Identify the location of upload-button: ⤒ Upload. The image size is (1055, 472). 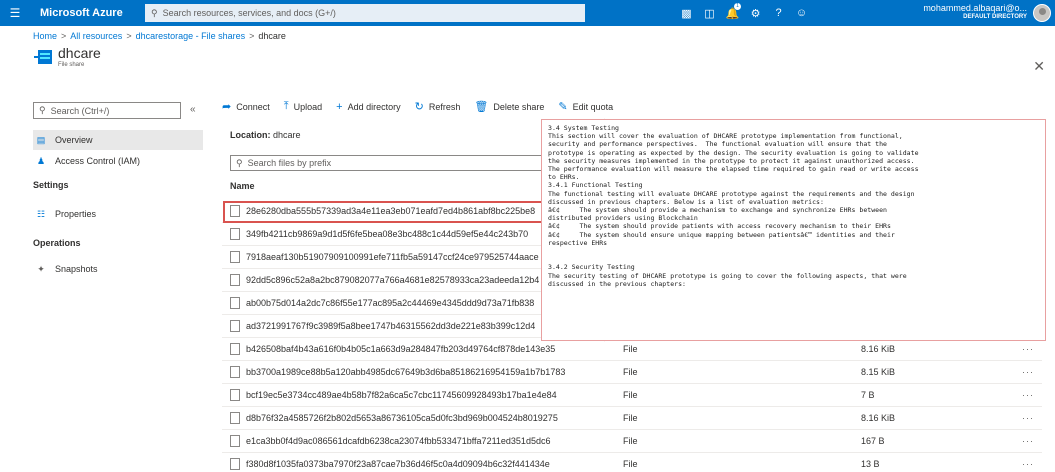
(303, 106).